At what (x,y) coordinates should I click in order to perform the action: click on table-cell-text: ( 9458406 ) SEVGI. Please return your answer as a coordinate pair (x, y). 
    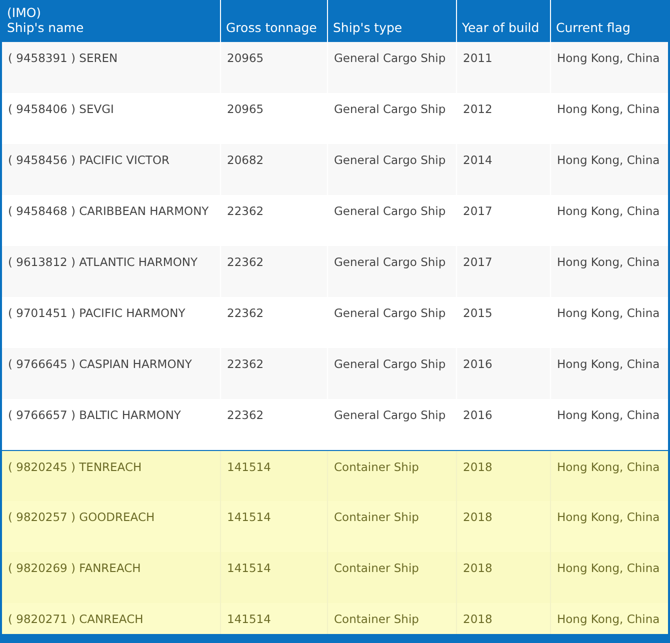
    Looking at the image, I should click on (61, 109).